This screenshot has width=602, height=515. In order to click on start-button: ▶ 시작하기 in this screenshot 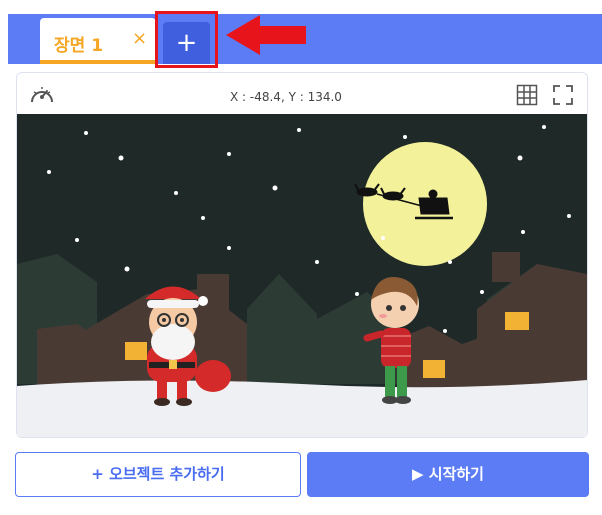, I will do `click(448, 474)`.